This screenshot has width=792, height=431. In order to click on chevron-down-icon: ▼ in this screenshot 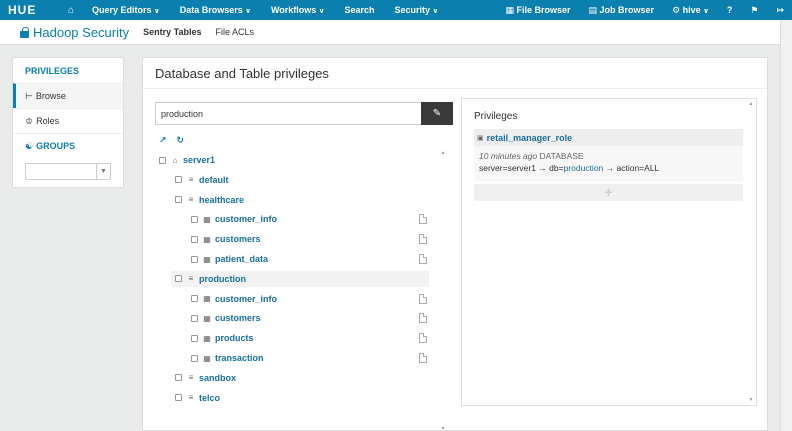, I will do `click(103, 171)`.